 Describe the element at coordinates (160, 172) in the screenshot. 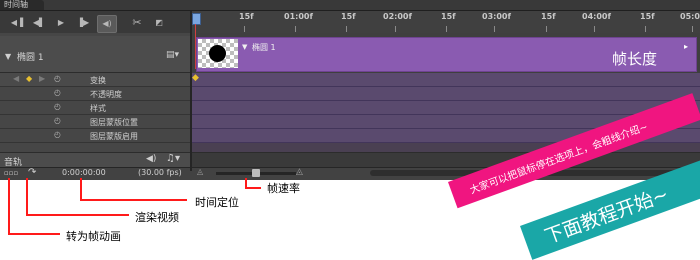

I see `frame-rate: (30.00 fps)` at that location.